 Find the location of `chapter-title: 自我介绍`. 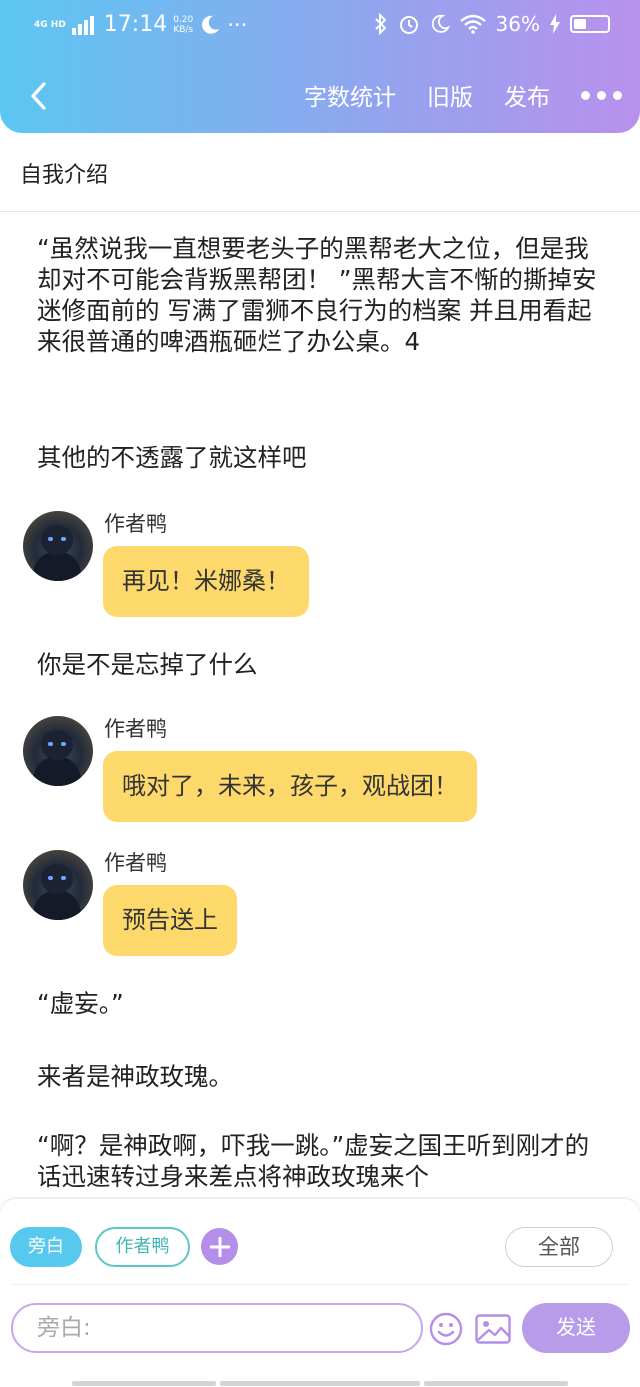

chapter-title: 自我介绍 is located at coordinates (64, 173).